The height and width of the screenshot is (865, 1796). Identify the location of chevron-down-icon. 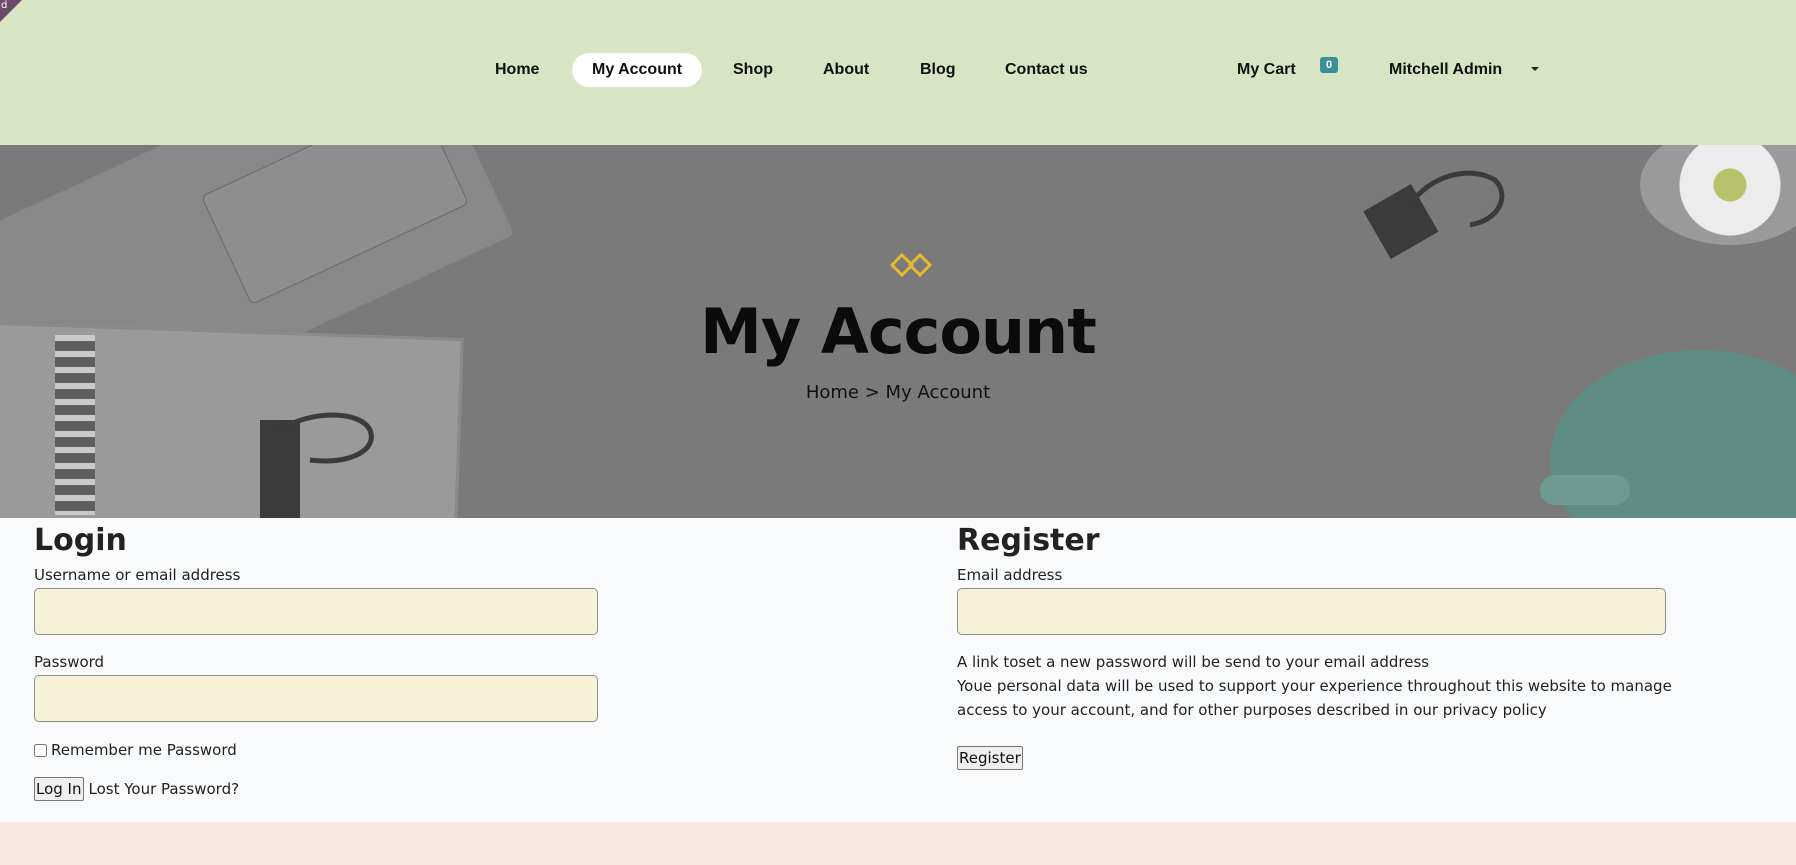
(1535, 69).